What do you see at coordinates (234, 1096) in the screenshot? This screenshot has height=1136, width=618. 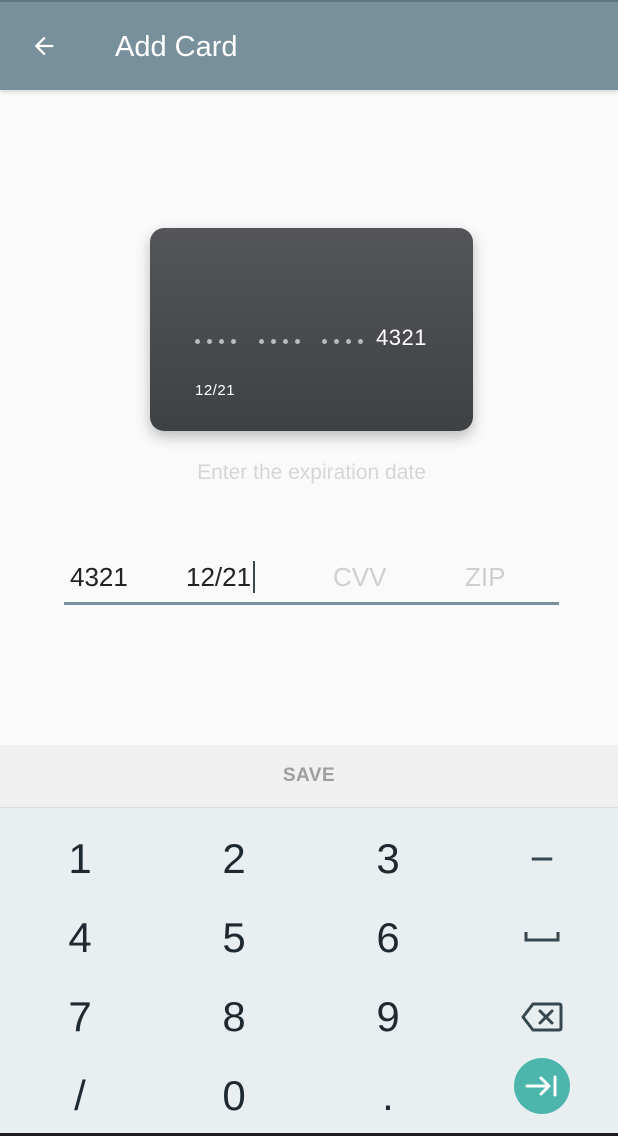 I see `key-0: 0` at bounding box center [234, 1096].